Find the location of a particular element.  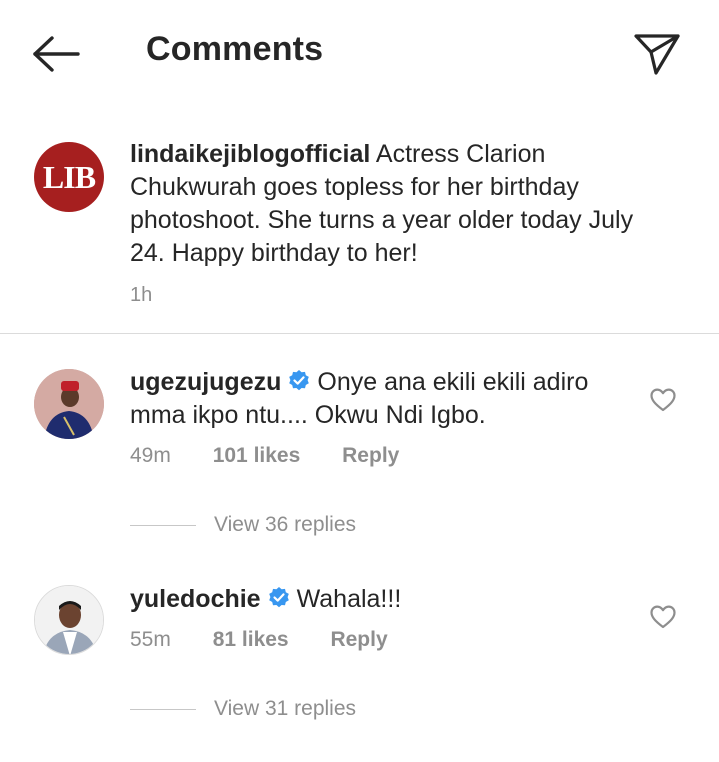

likes-count: 81 likes is located at coordinates (251, 639).